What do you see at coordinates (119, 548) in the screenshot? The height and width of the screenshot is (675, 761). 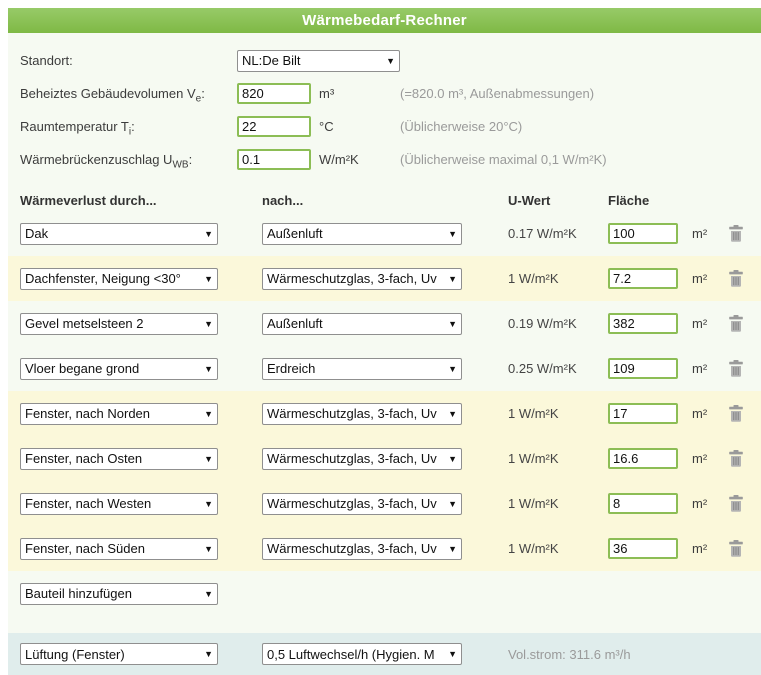 I see `component-select: Fenster, nach Süden ▼` at bounding box center [119, 548].